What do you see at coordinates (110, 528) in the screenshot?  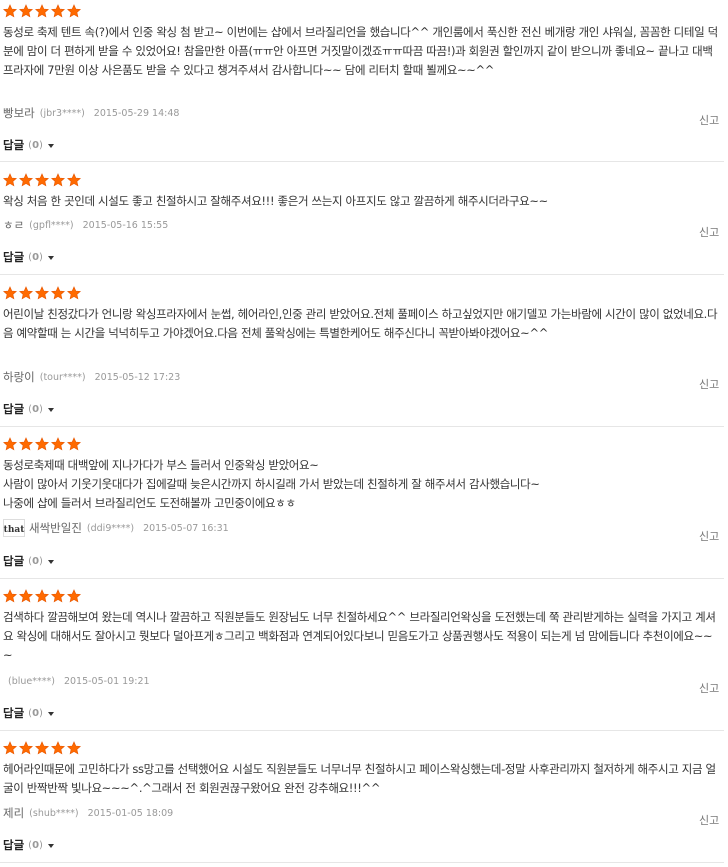 I see `author-id: (ddi9****)` at bounding box center [110, 528].